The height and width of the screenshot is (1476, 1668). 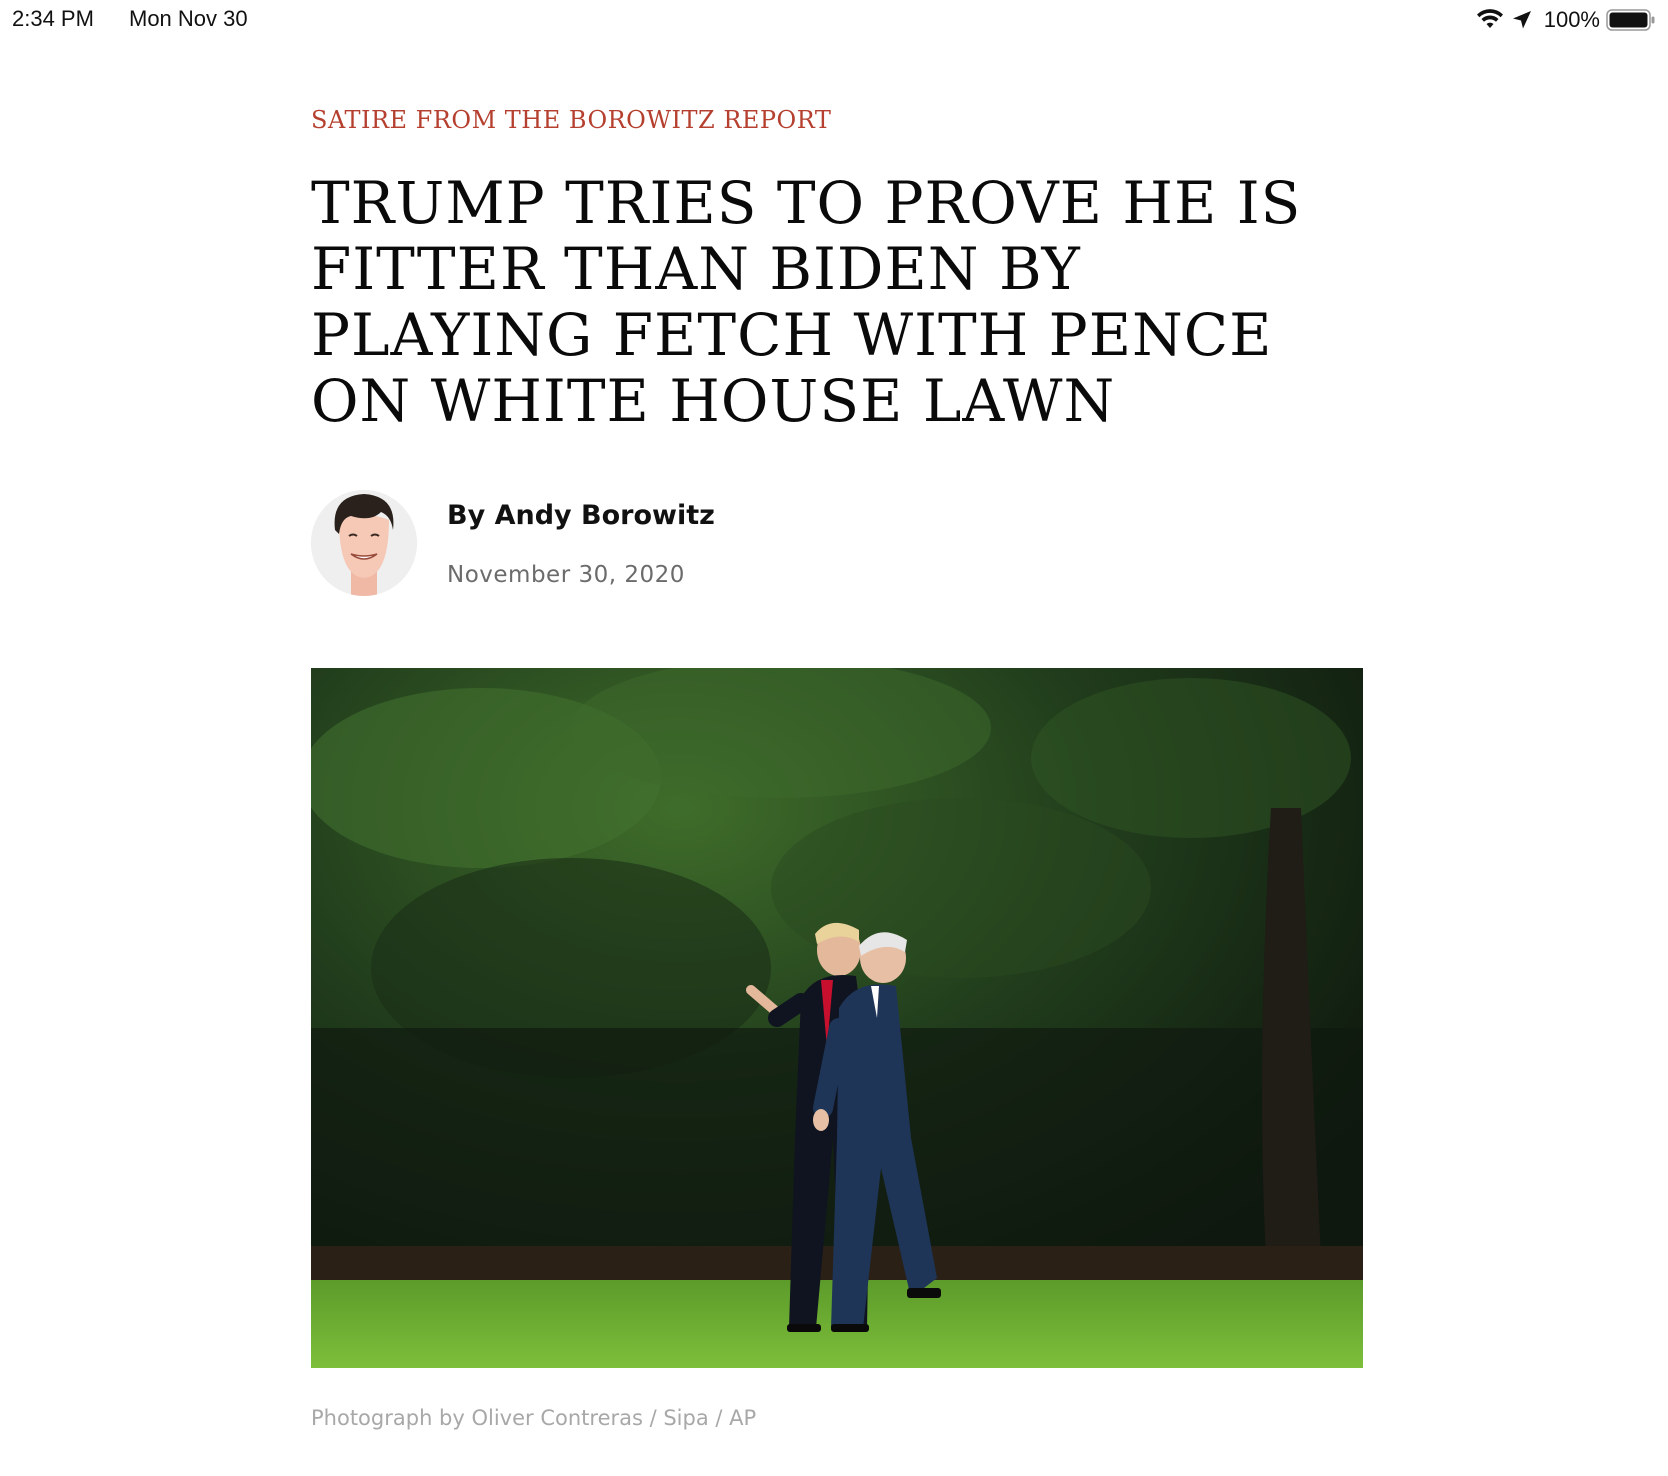 I want to click on author-avatar, so click(x=364, y=543).